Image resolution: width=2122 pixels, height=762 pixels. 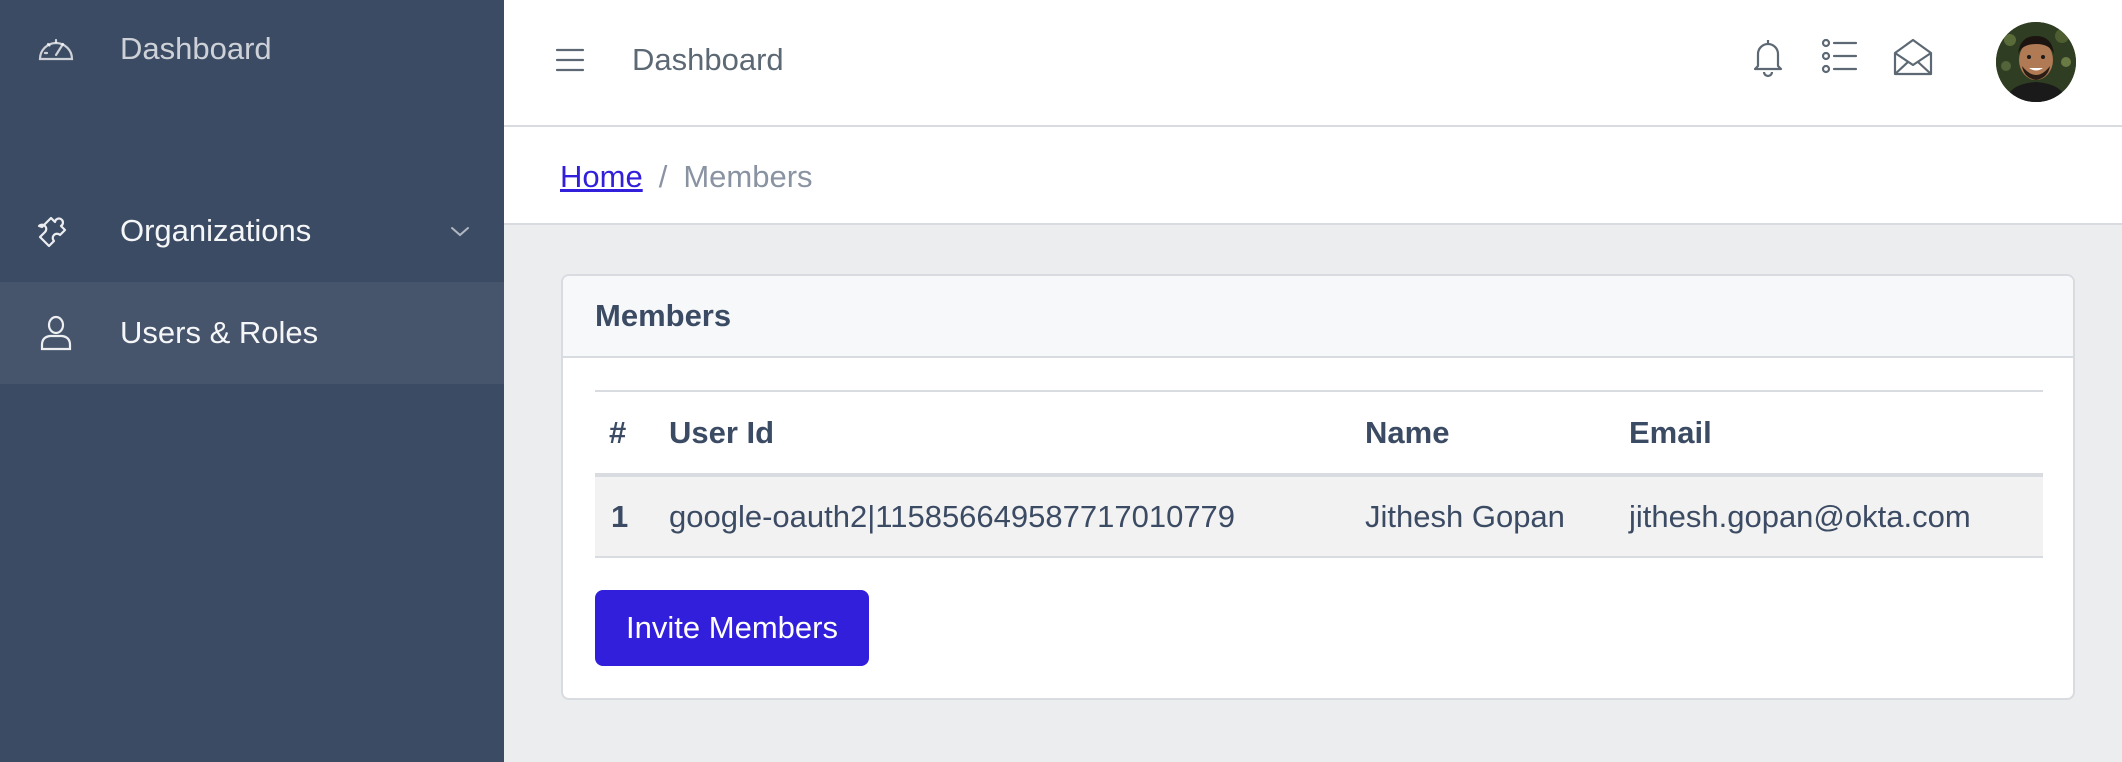 I want to click on breadcrumb: Home / Members, so click(x=686, y=177).